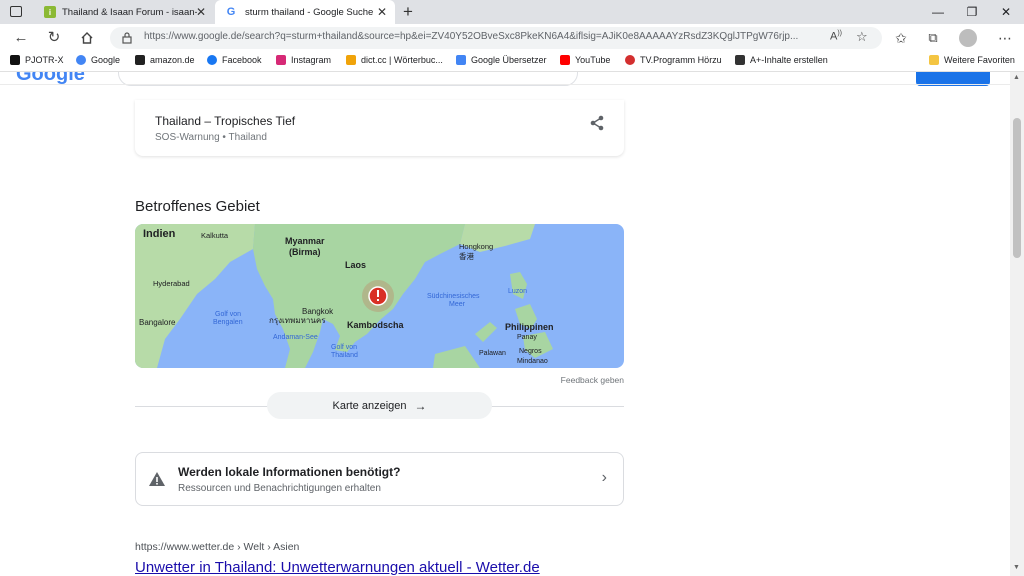 Image resolution: width=1024 pixels, height=576 pixels. Describe the element at coordinates (215, 235) in the screenshot. I see `map-label: Kalkutta` at that location.